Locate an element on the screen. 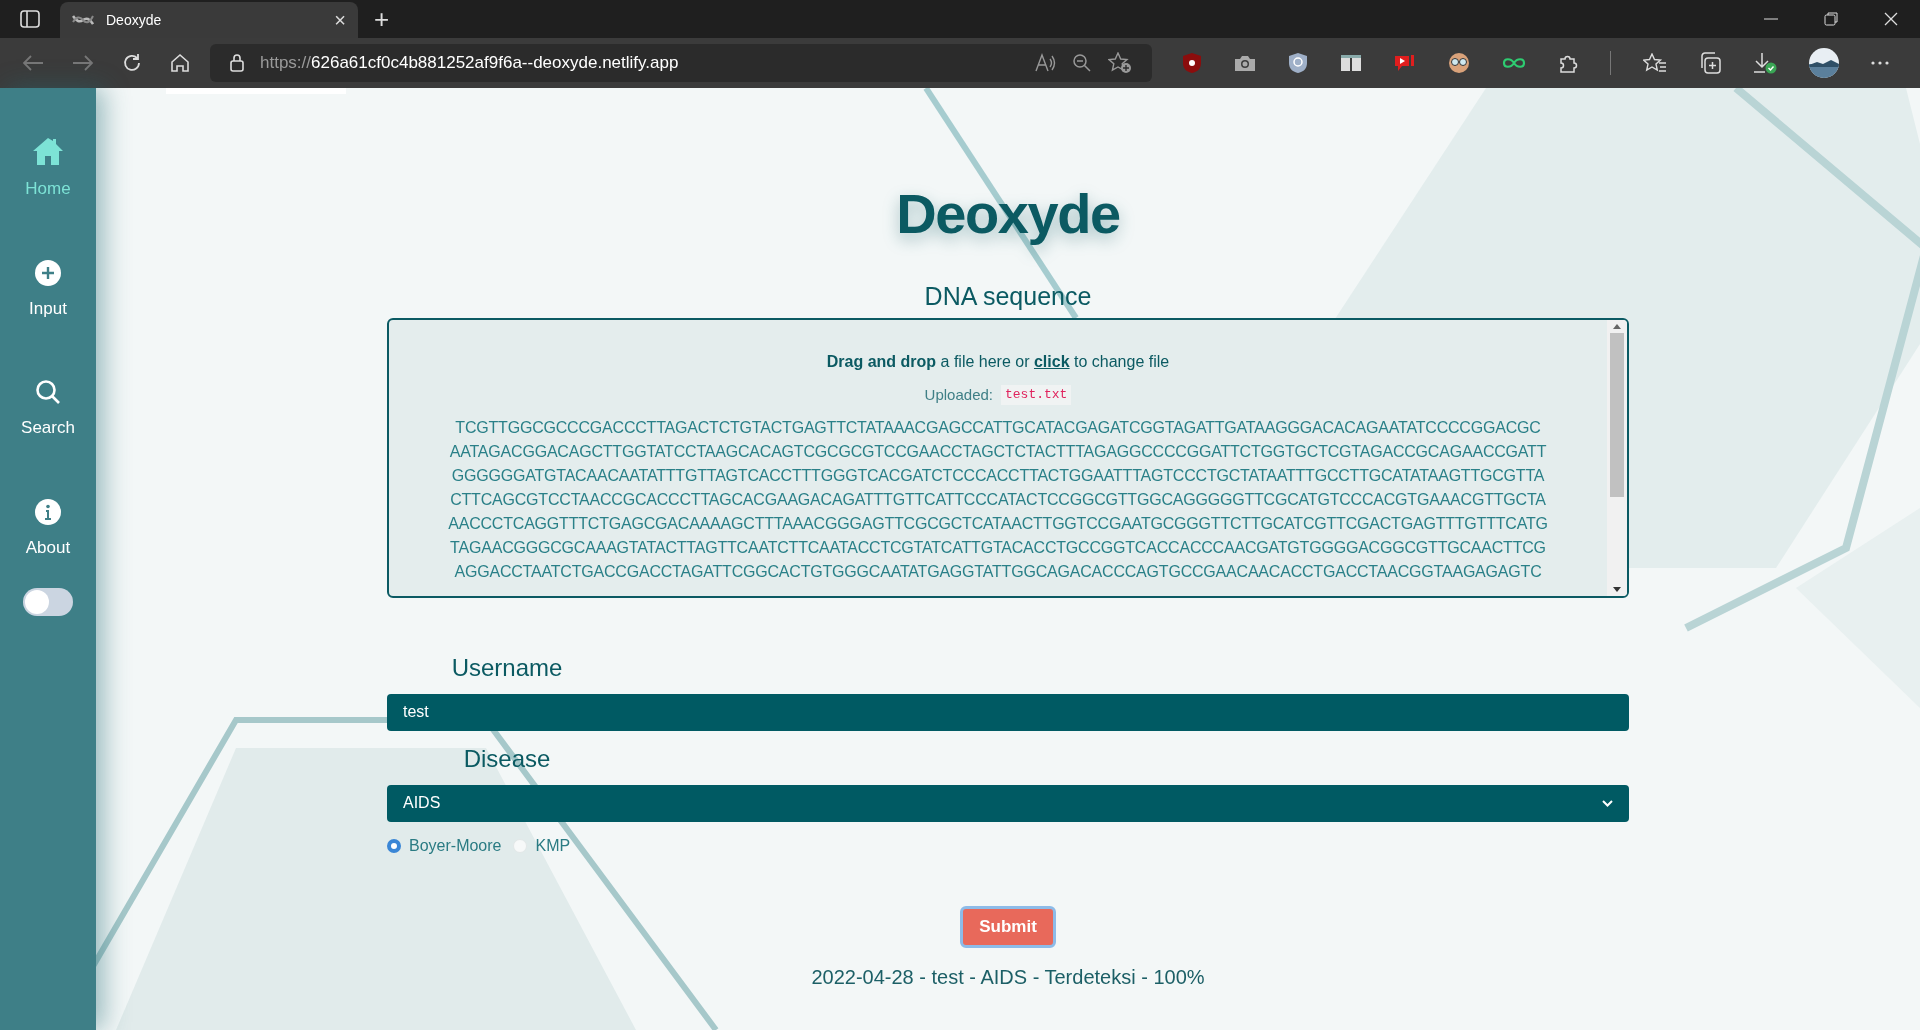 The image size is (1920, 1030). dna-sequence-label: DNA sequence is located at coordinates (1008, 296).